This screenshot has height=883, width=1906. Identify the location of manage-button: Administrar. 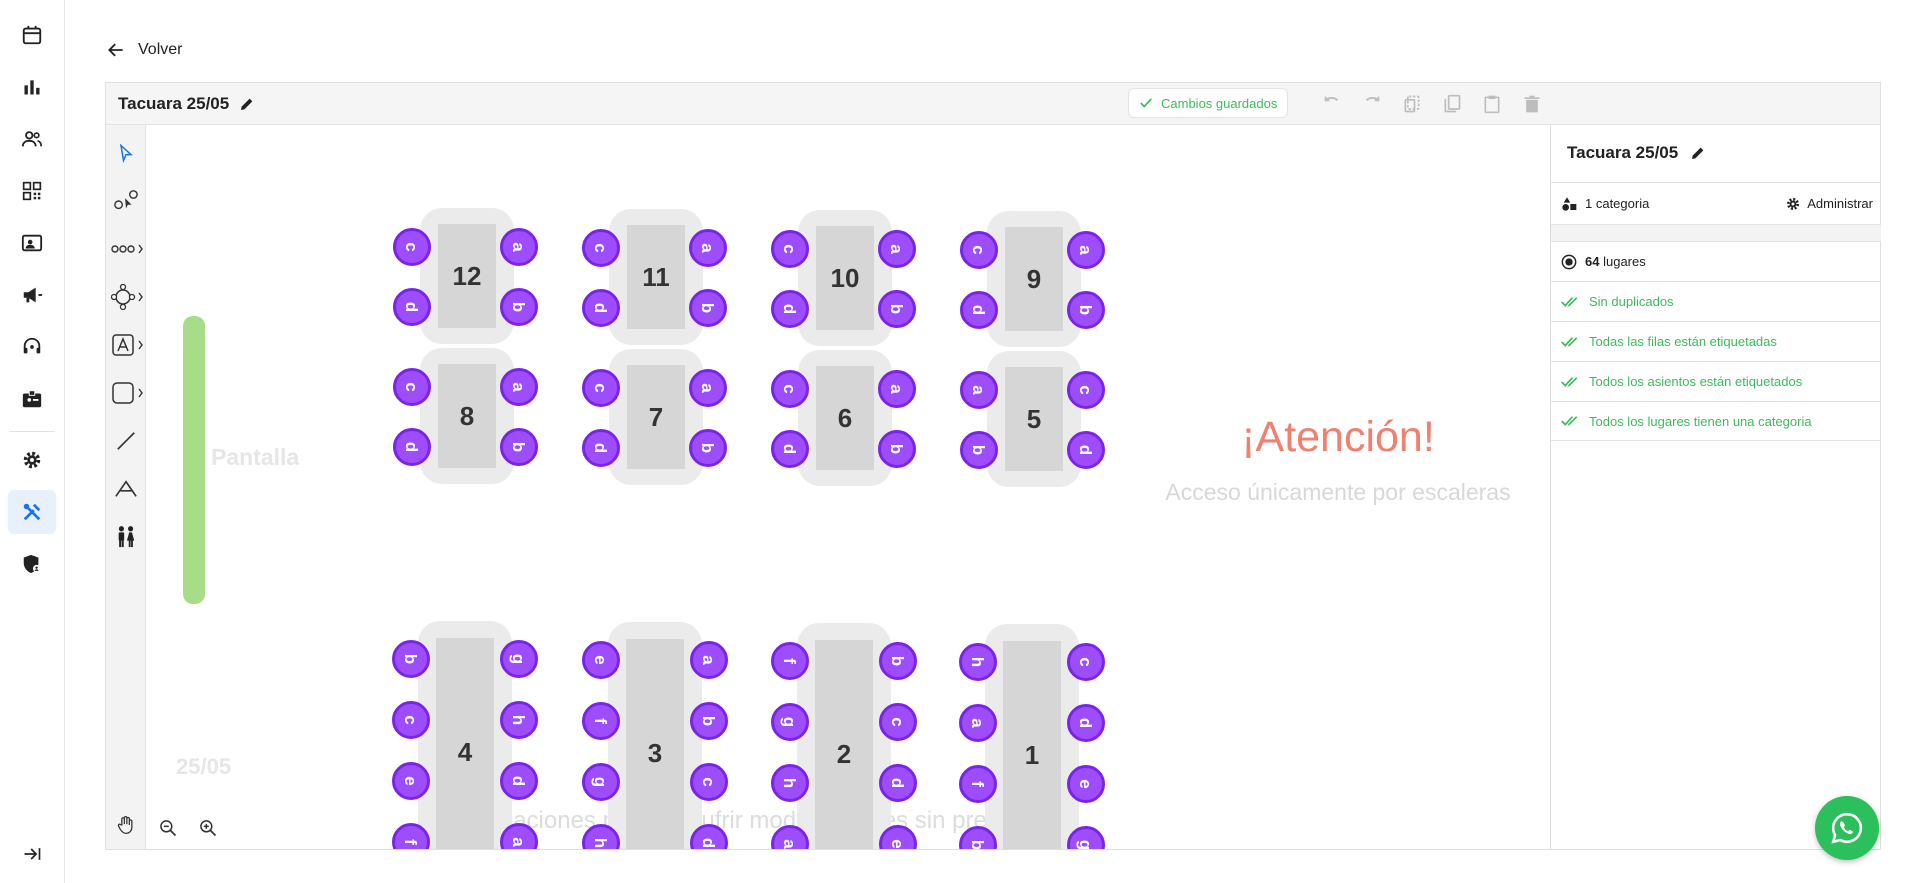
(1829, 204).